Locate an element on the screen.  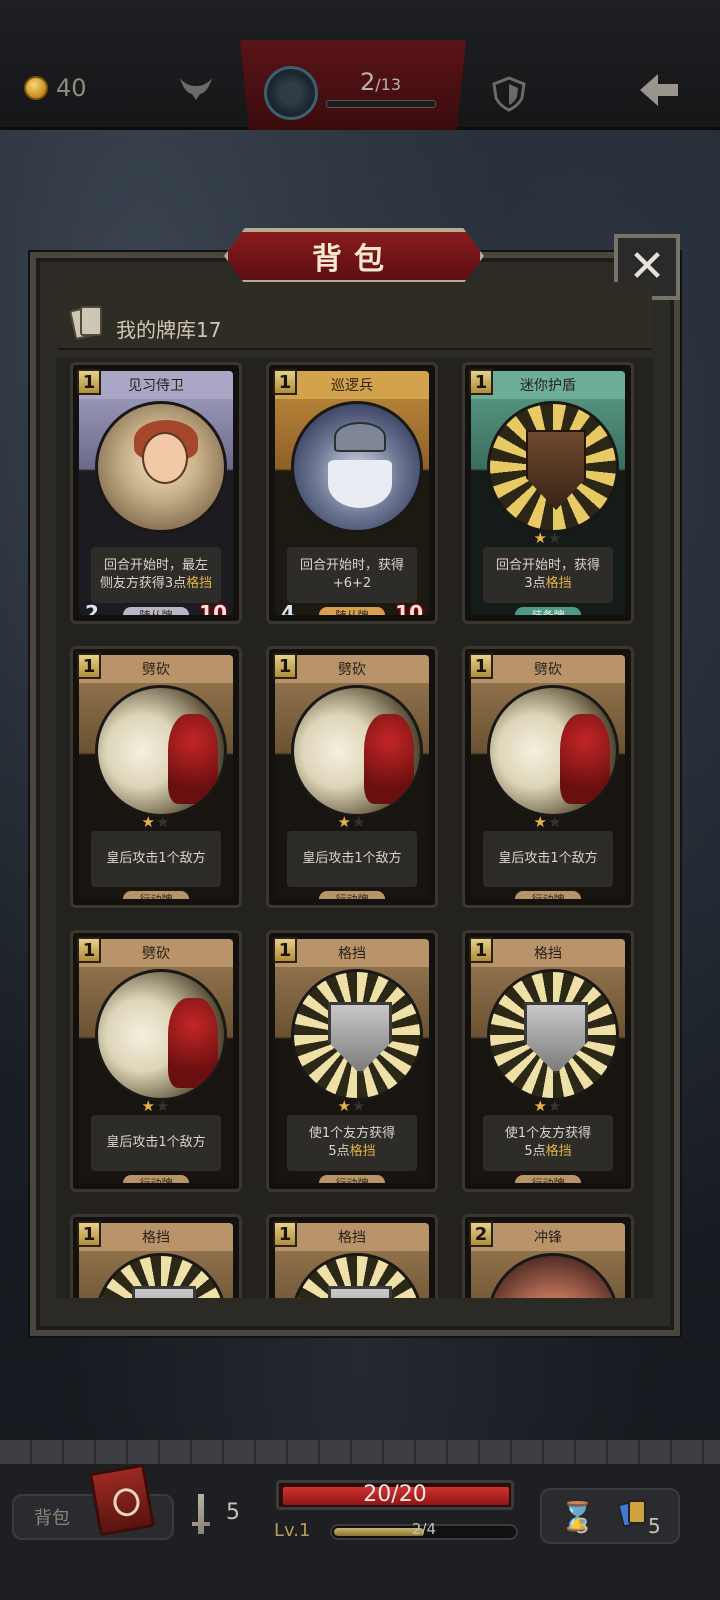
card-name: 巡逻兵 is located at coordinates (352, 385).